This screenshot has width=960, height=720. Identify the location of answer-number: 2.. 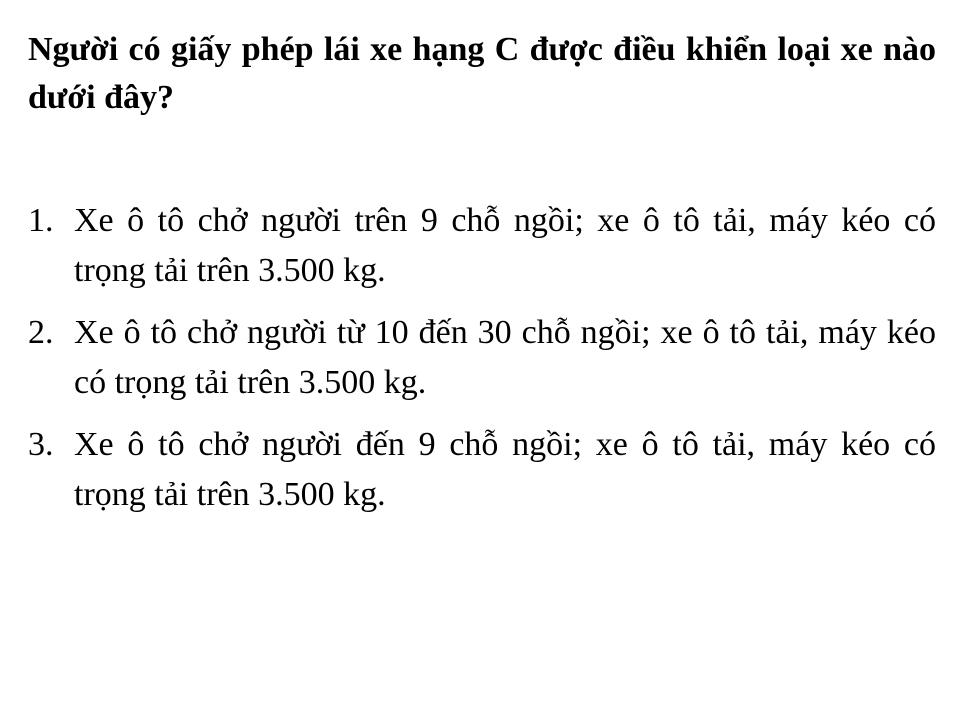
(41, 332).